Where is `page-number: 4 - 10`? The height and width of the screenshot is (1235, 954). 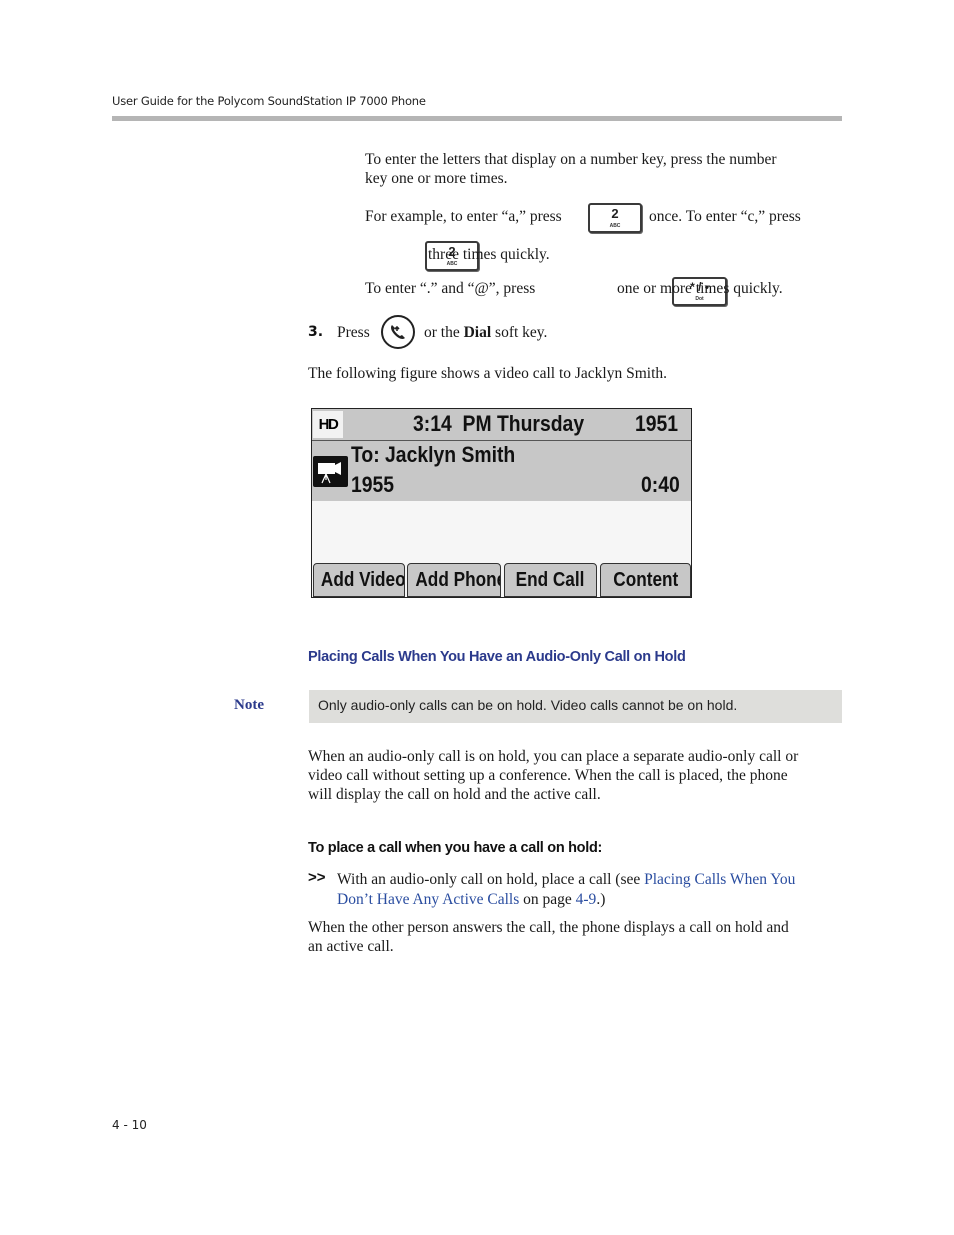
page-number: 4 - 10 is located at coordinates (129, 1125).